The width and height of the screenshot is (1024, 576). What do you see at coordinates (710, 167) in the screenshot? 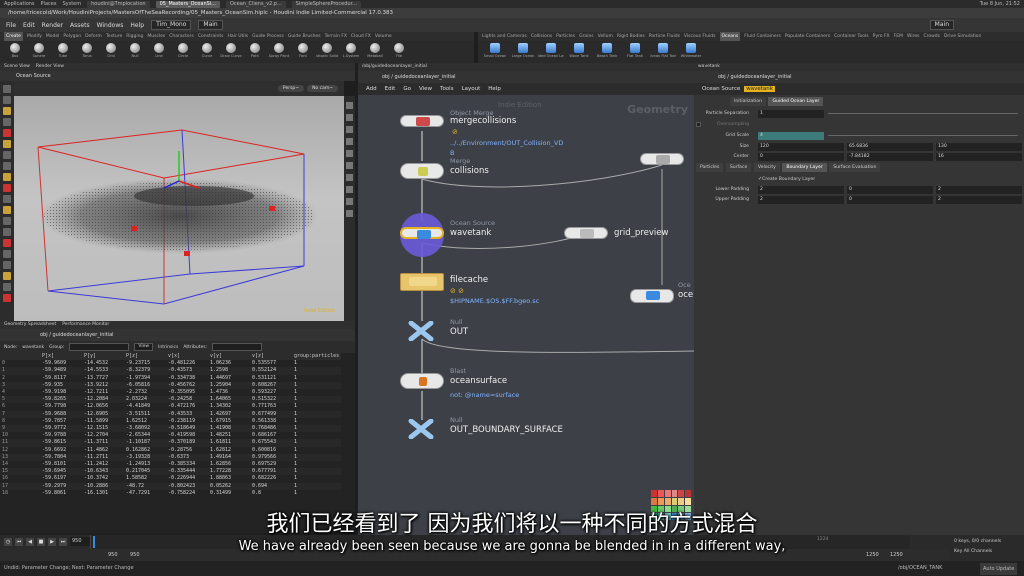
I see `tab-particles: Particles` at bounding box center [710, 167].